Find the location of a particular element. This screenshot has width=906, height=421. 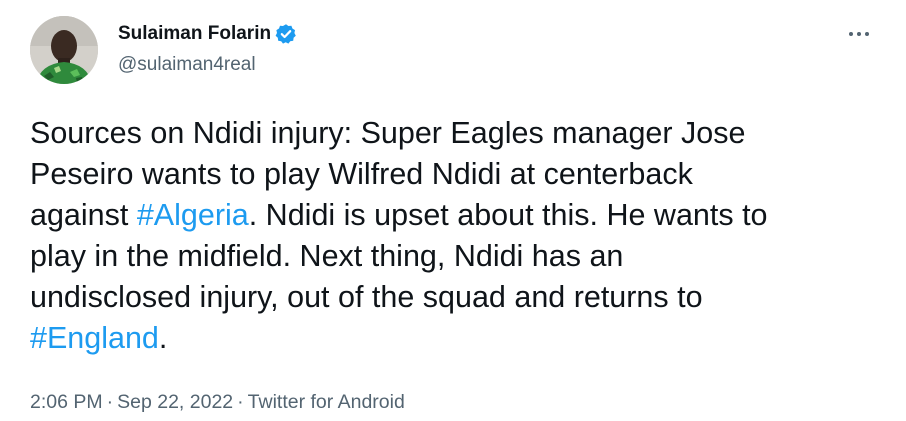

hashtag-england-link: #England is located at coordinates (94, 338).